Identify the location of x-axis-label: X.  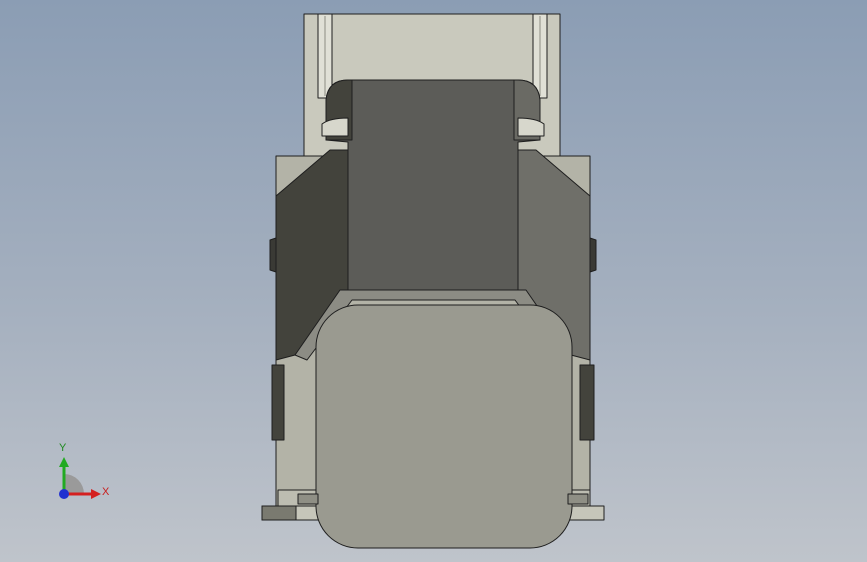
(106, 492).